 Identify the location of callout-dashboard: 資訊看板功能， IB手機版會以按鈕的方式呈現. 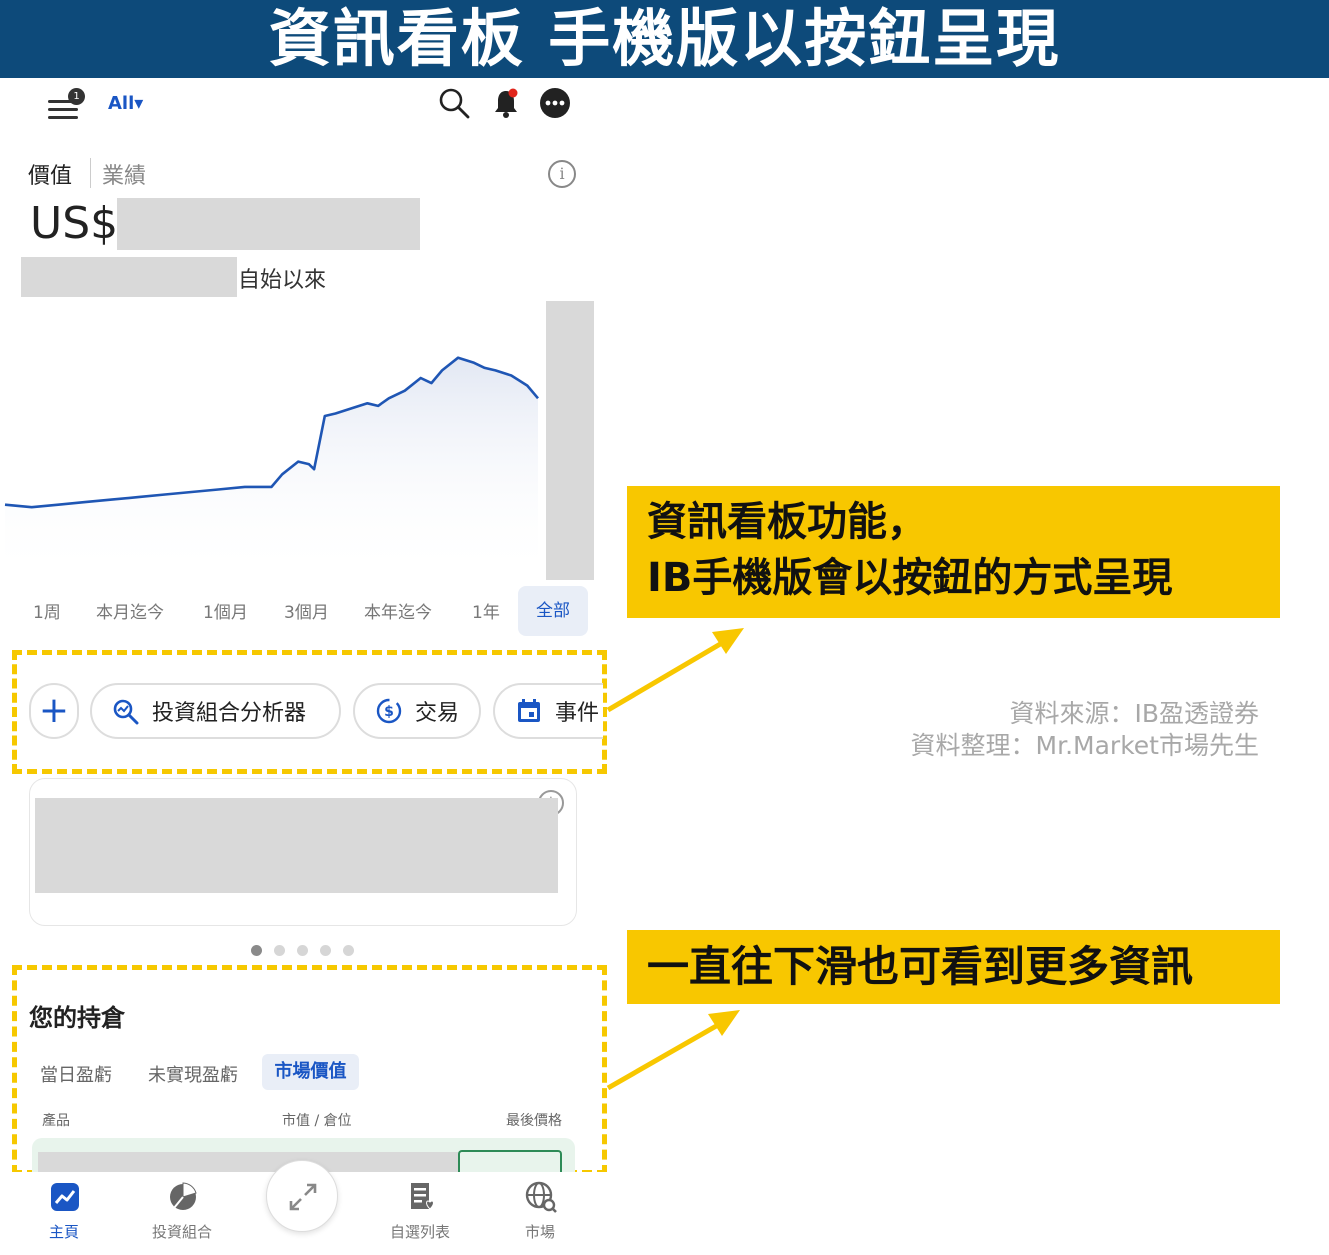
(953, 552).